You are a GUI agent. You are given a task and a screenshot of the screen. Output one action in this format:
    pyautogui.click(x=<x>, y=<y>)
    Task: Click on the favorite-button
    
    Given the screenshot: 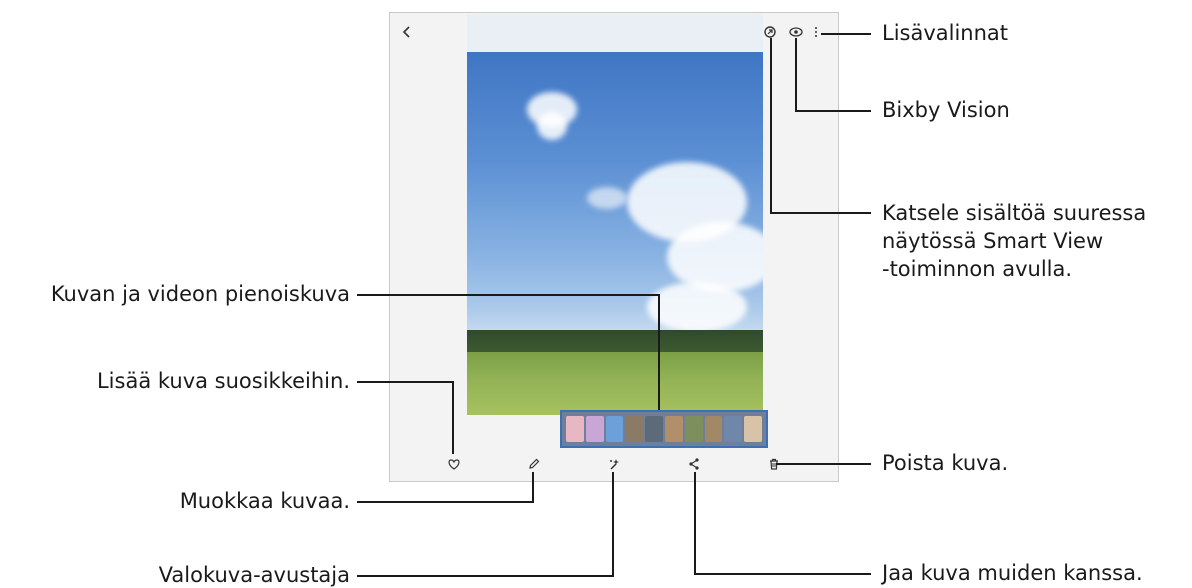 What is the action you would take?
    pyautogui.click(x=454, y=464)
    